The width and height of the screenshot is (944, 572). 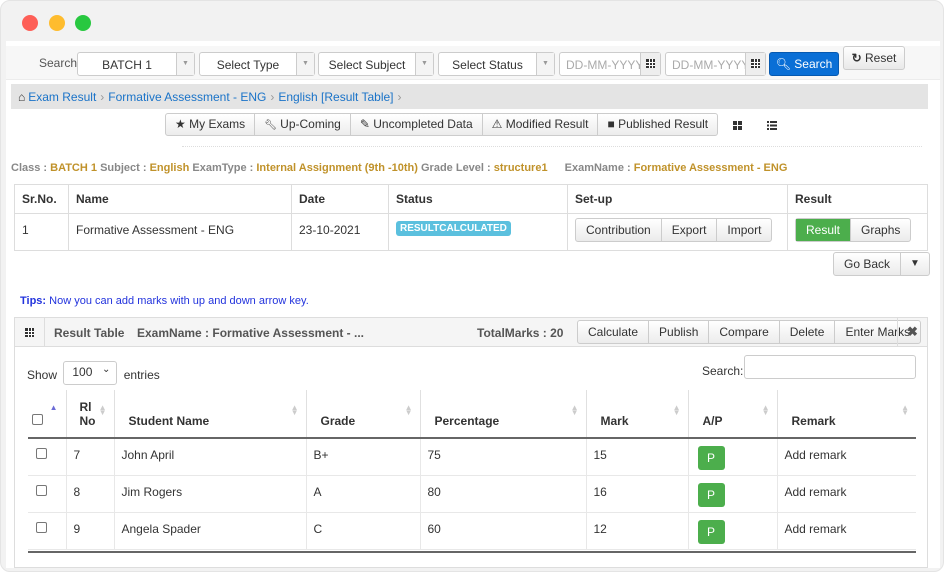 I want to click on folder-icon: ■, so click(x=611, y=124).